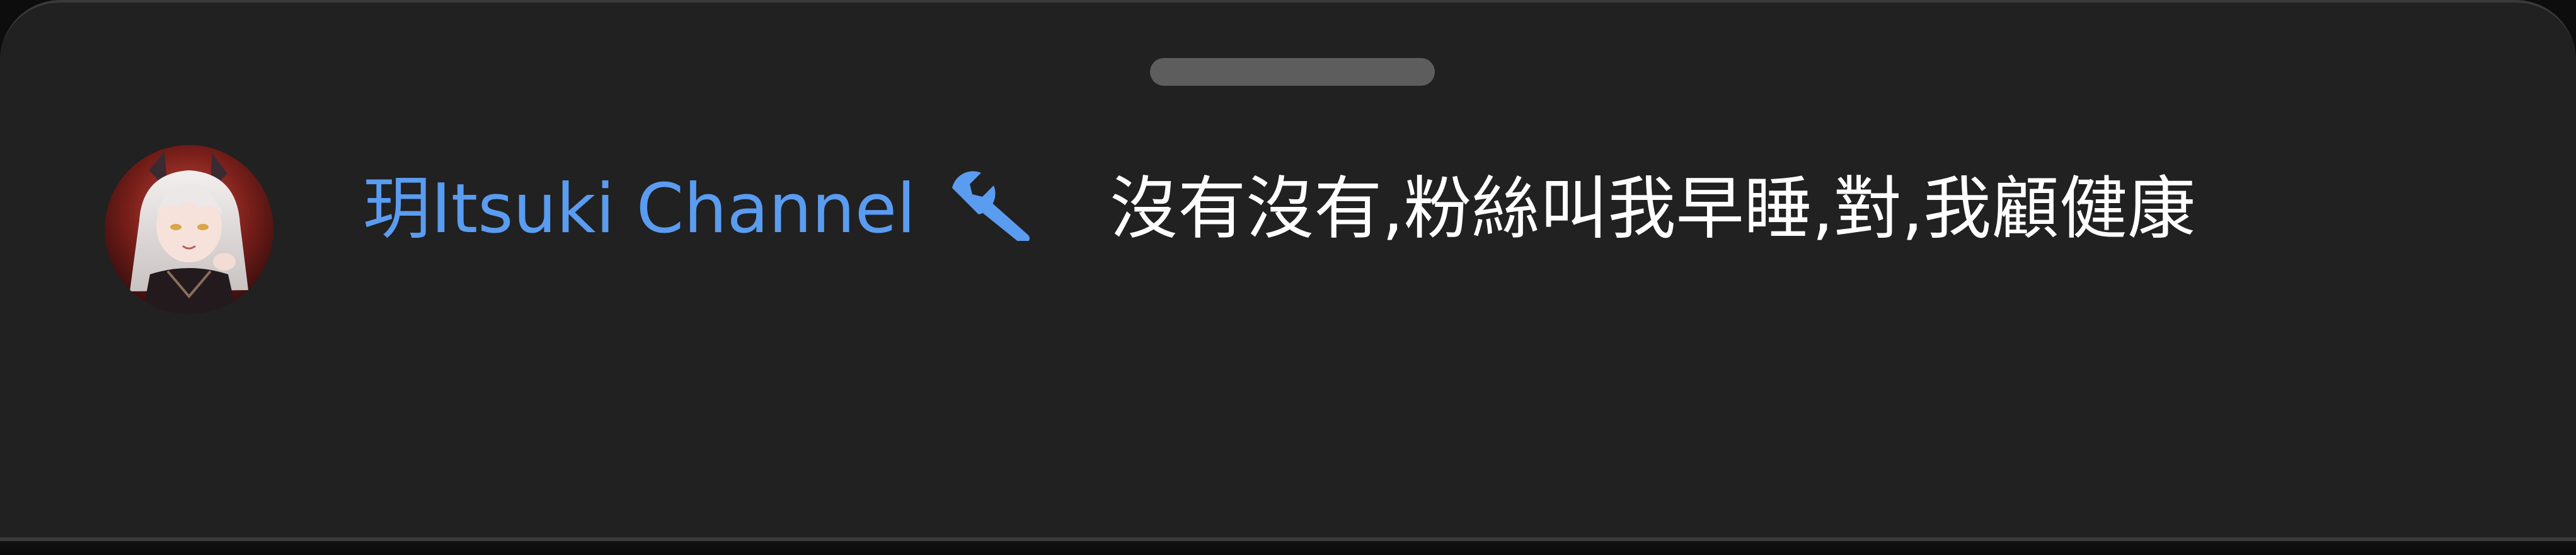  I want to click on avatar, so click(189, 229).